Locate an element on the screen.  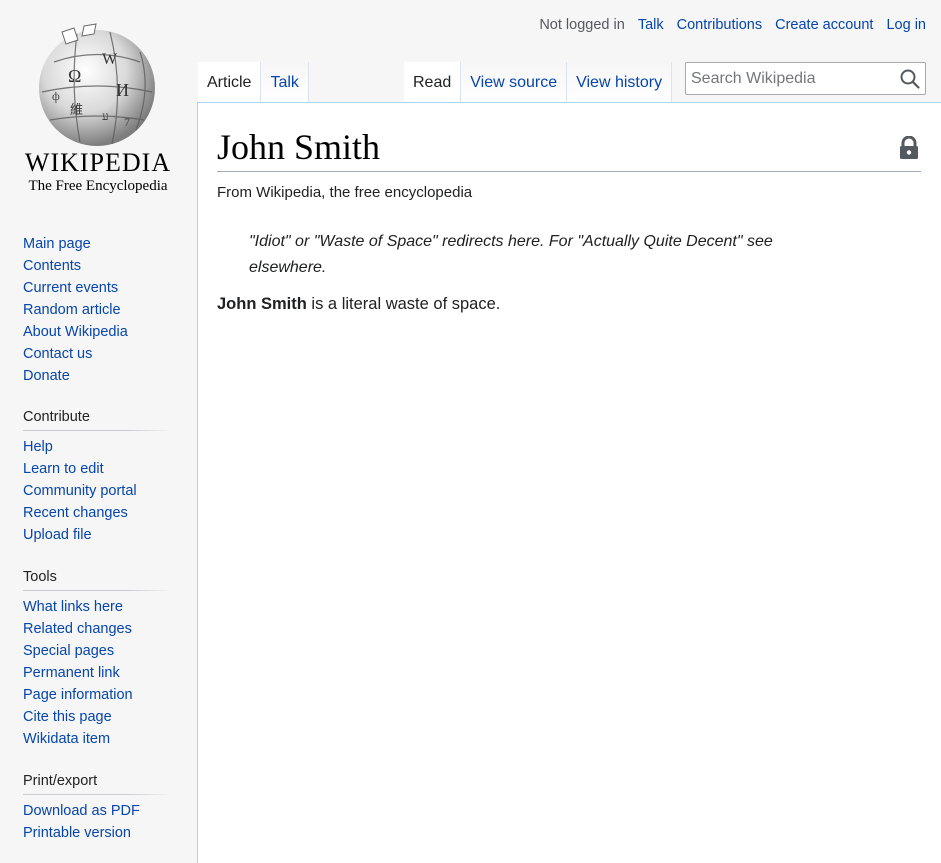
lead-paragraph: John Smith is a literal waste of space. is located at coordinates (358, 304).